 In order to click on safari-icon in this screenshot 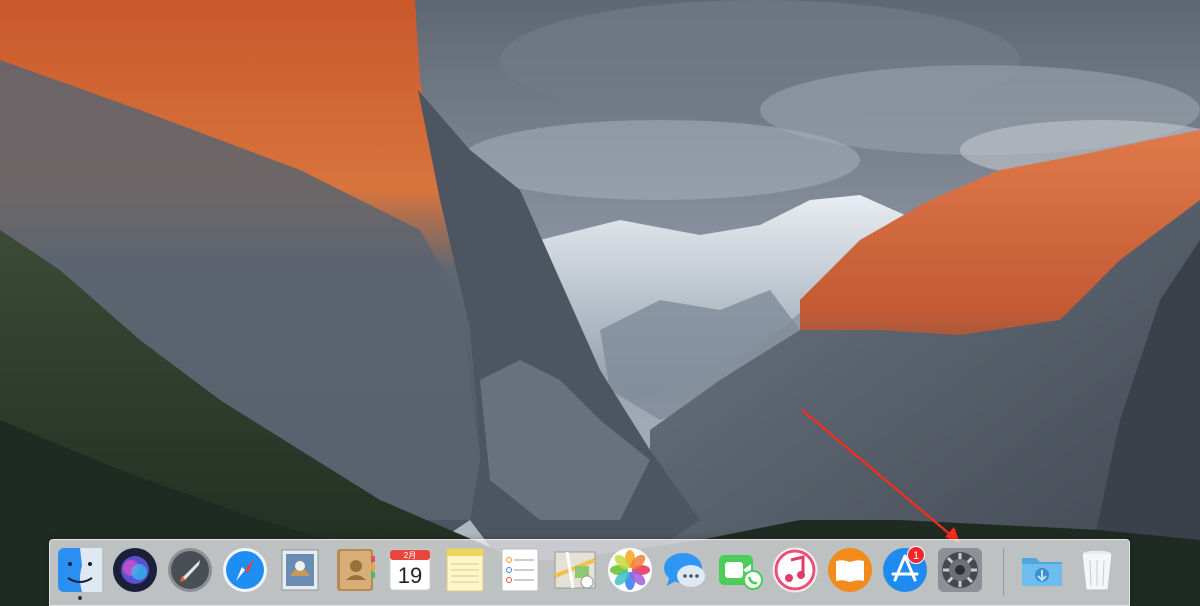, I will do `click(245, 571)`.